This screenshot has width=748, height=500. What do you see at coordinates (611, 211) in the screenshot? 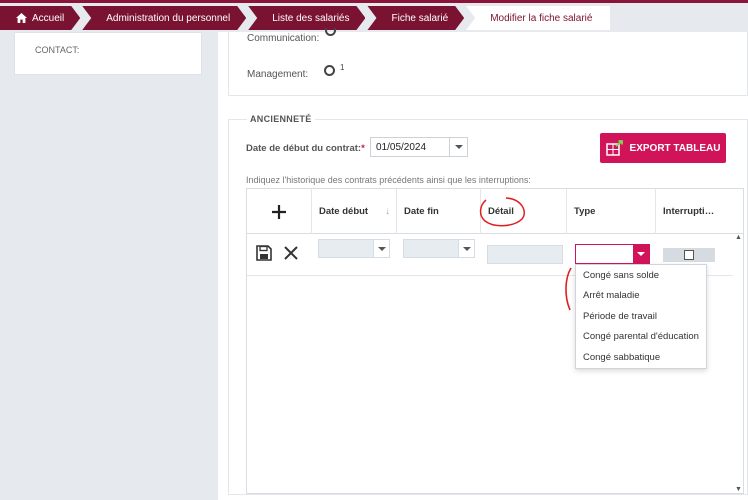
I see `column-type: Type` at bounding box center [611, 211].